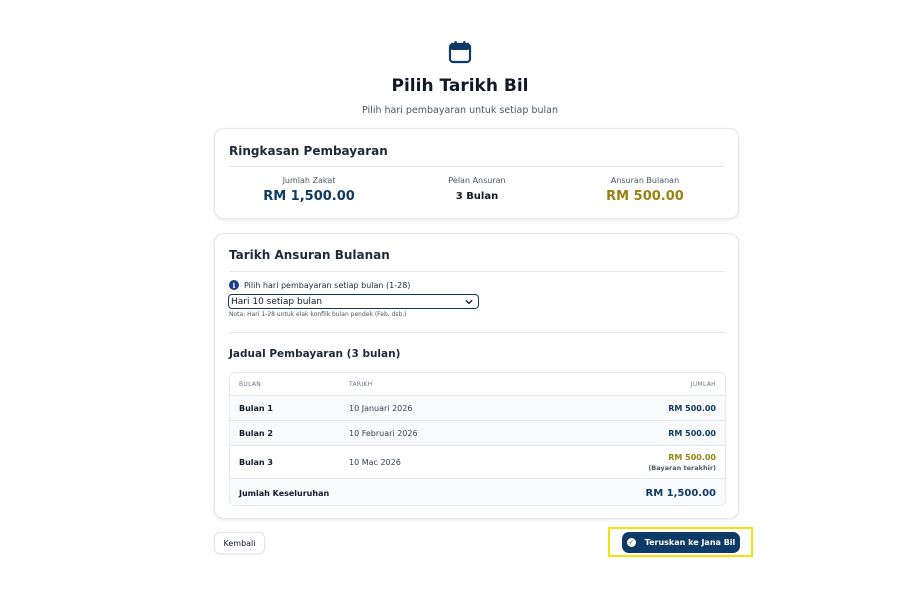  I want to click on stat-value: RM 500.00, so click(645, 196).